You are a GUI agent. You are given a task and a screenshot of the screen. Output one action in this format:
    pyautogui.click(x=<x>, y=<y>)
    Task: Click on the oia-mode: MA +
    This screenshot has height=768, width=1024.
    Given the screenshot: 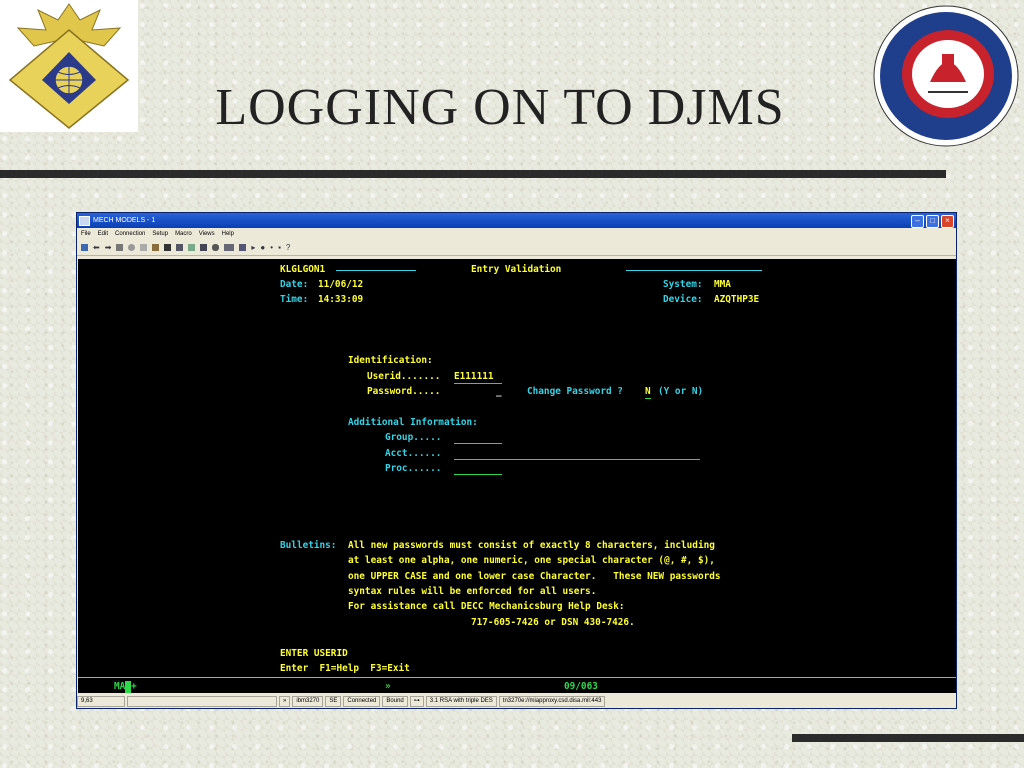 What is the action you would take?
    pyautogui.click(x=125, y=687)
    